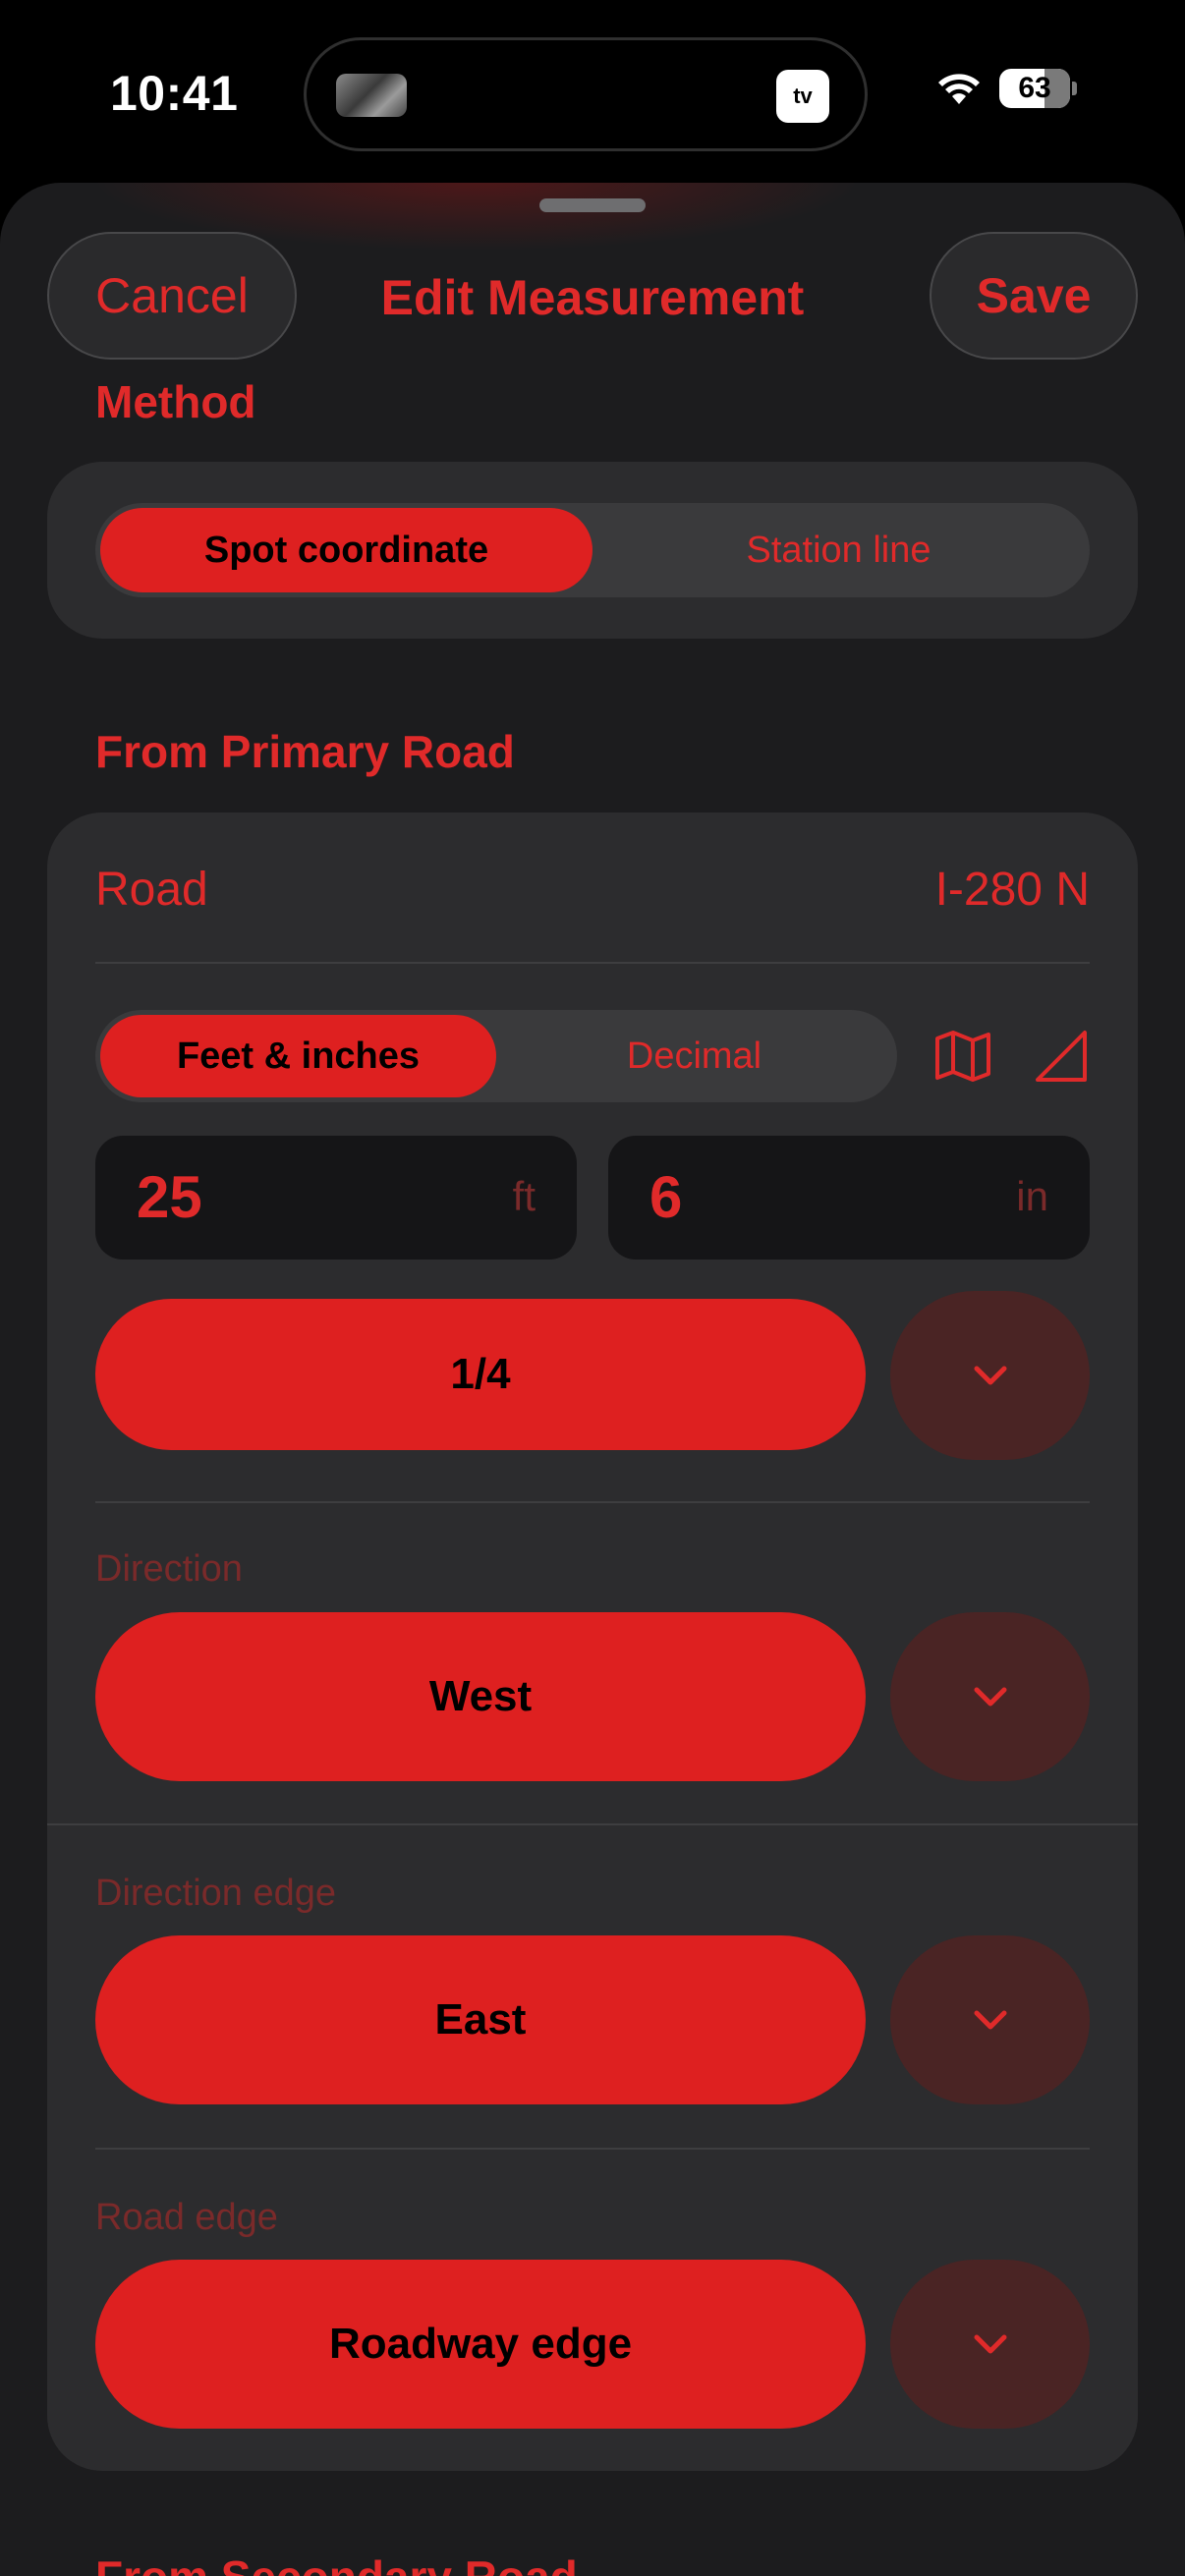  Describe the element at coordinates (849, 1198) in the screenshot. I see `inches-input: 6 in` at that location.